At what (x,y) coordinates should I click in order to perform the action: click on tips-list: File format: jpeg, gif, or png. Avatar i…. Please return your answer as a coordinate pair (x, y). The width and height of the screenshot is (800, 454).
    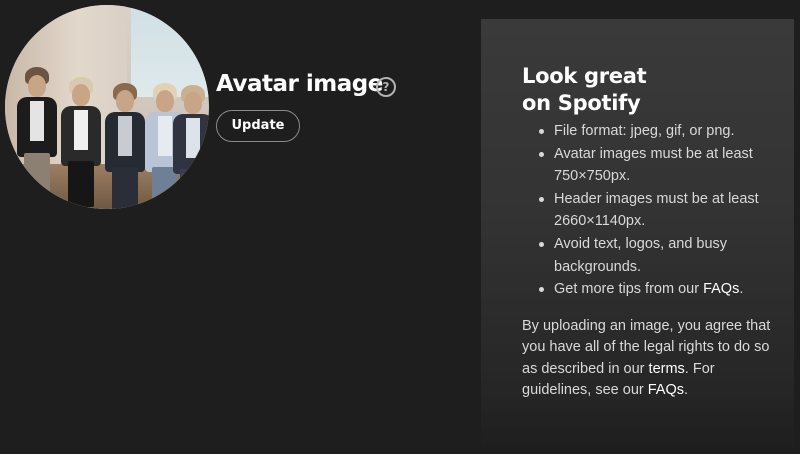
    Looking at the image, I should click on (661, 210).